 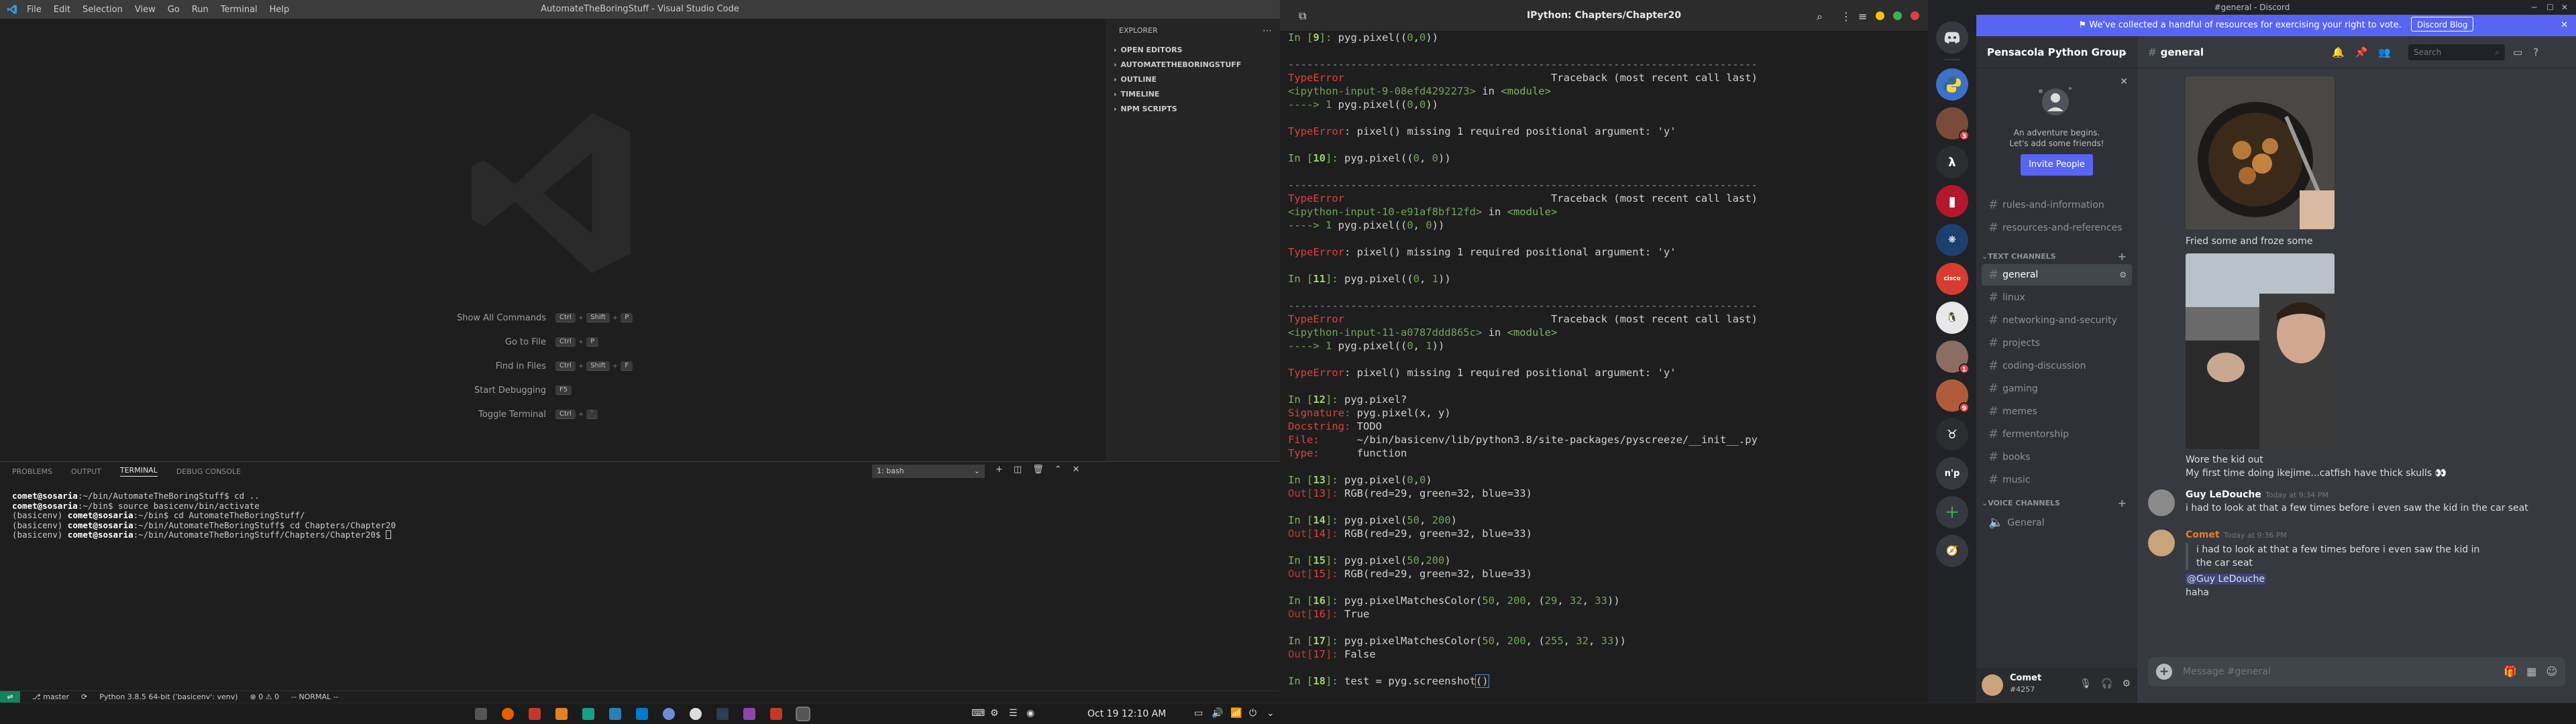 What do you see at coordinates (561, 714) in the screenshot?
I see `files-icon` at bounding box center [561, 714].